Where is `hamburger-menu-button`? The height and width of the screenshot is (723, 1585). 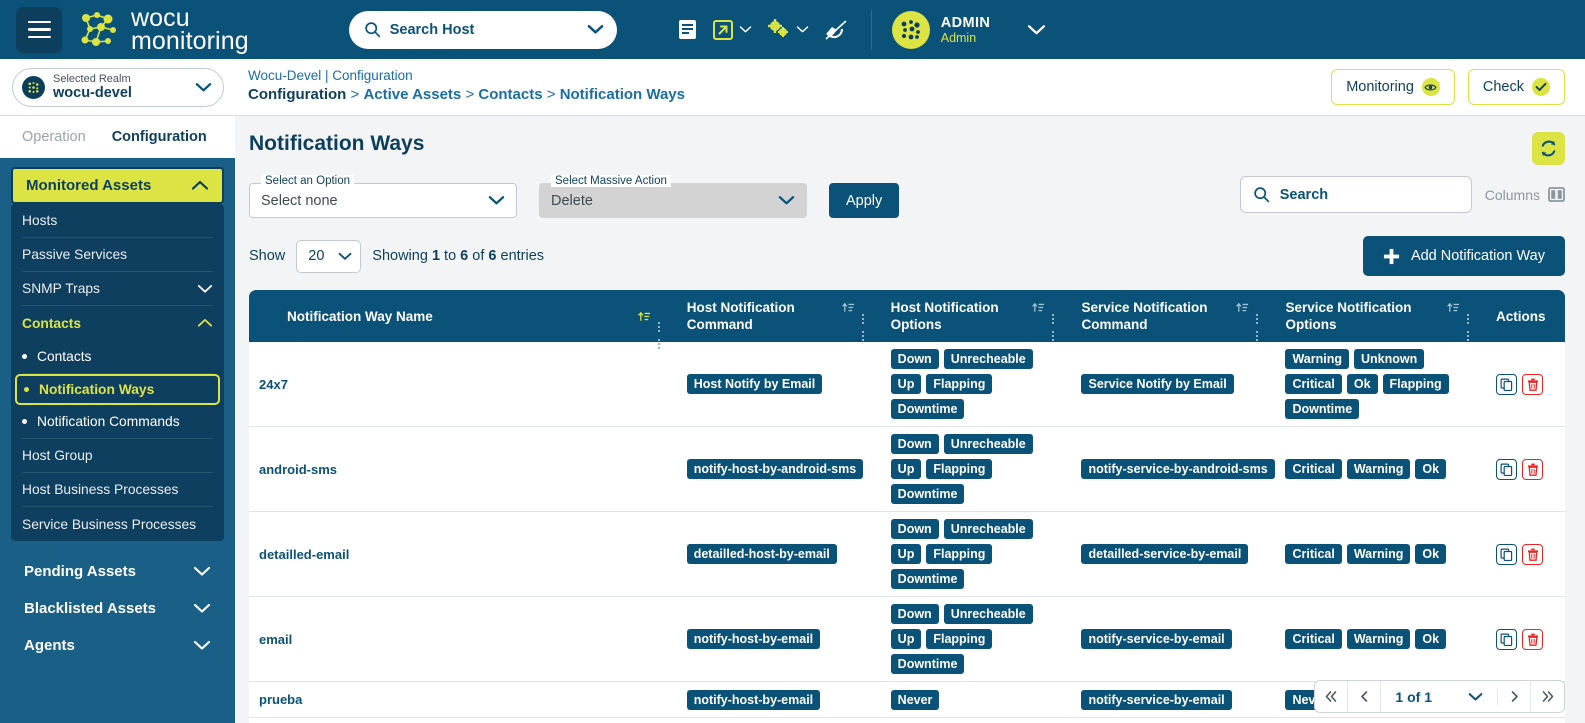
hamburger-menu-button is located at coordinates (39, 29).